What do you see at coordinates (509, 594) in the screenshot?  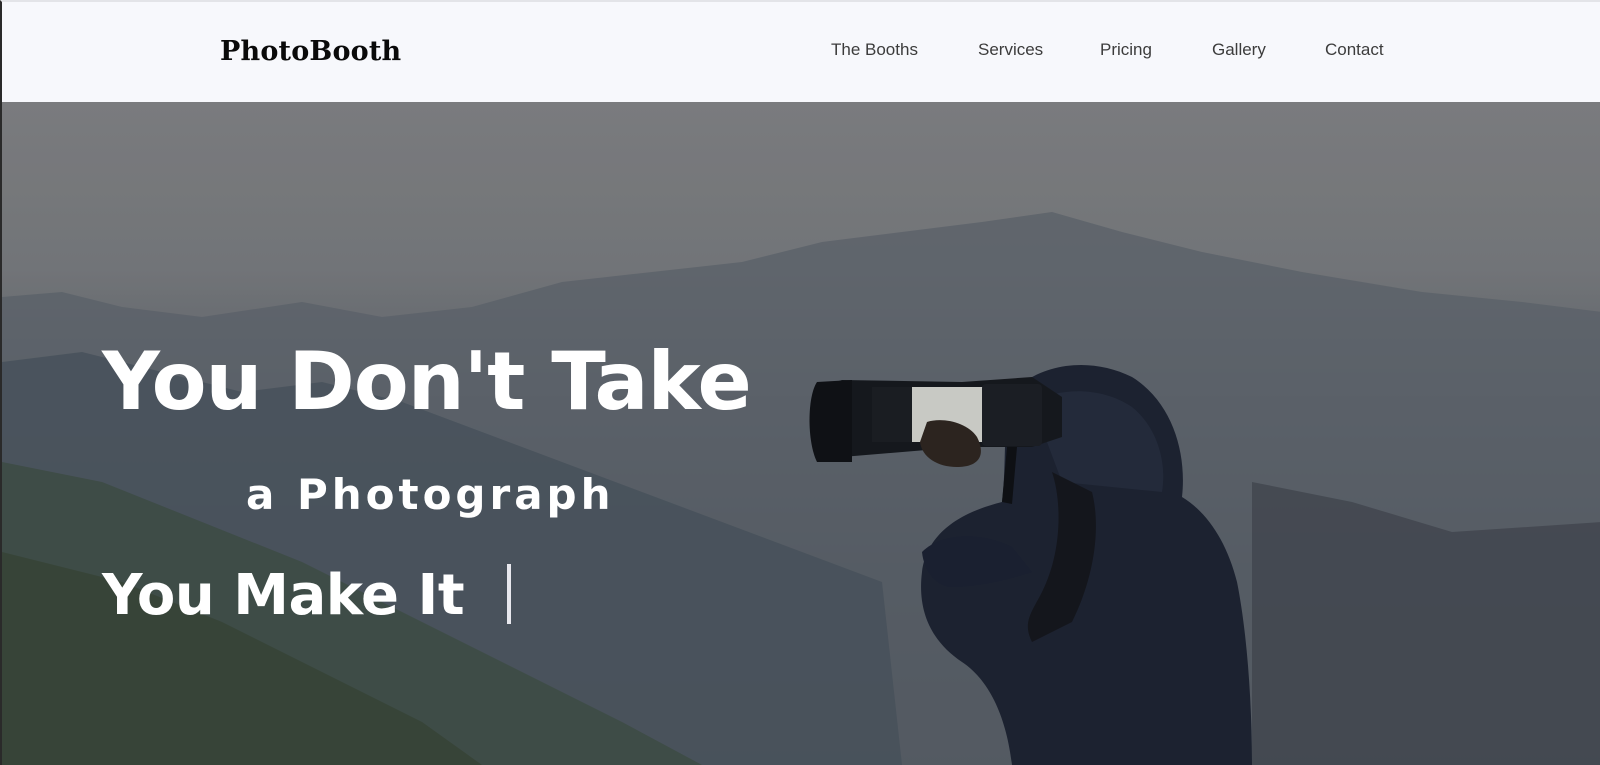 I see `typing-cursor` at bounding box center [509, 594].